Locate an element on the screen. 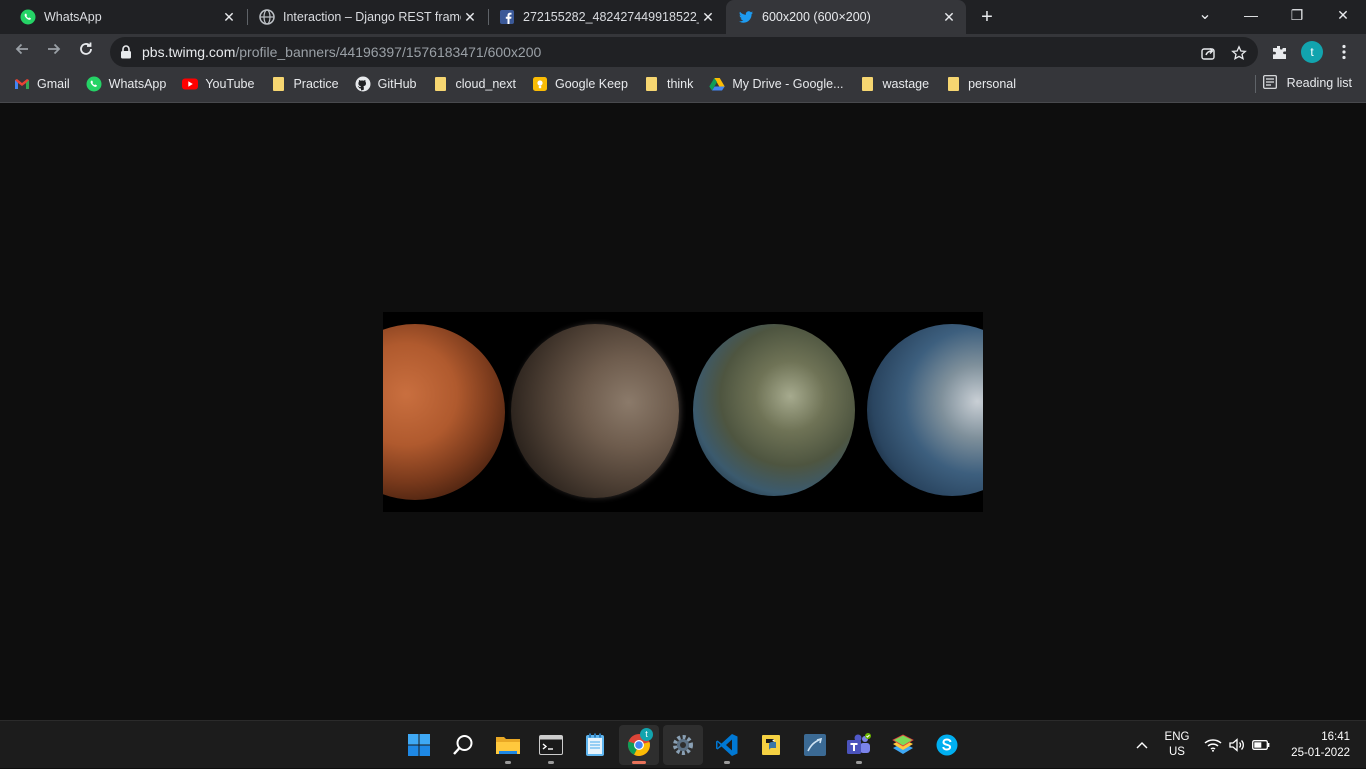 Image resolution: width=1366 pixels, height=769 pixels. taskbar-skype is located at coordinates (947, 745).